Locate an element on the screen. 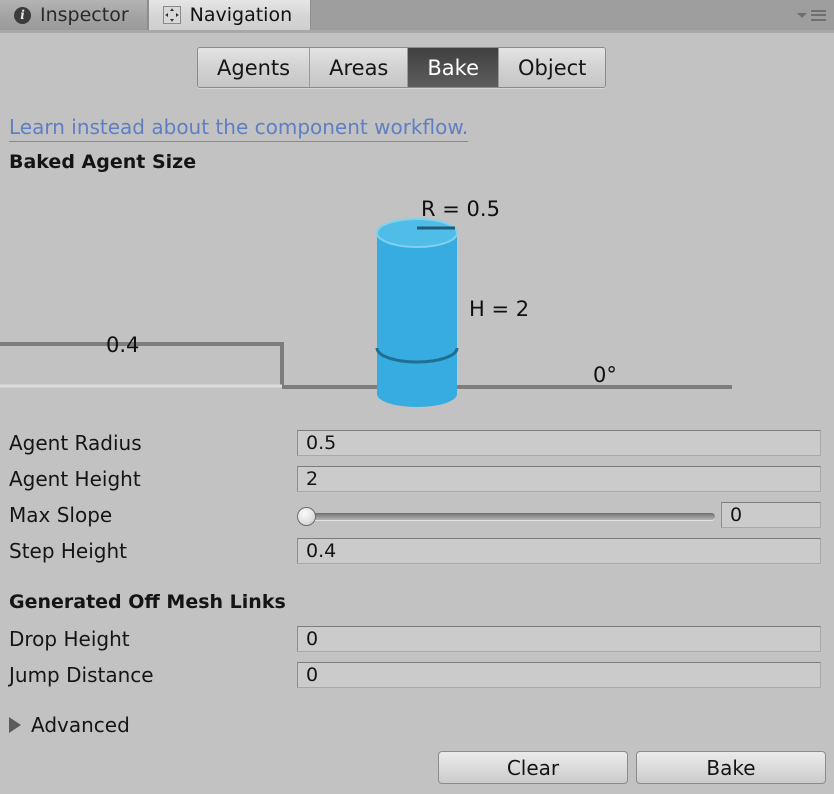  diagram-radius-label: R = 0.5 is located at coordinates (460, 209).